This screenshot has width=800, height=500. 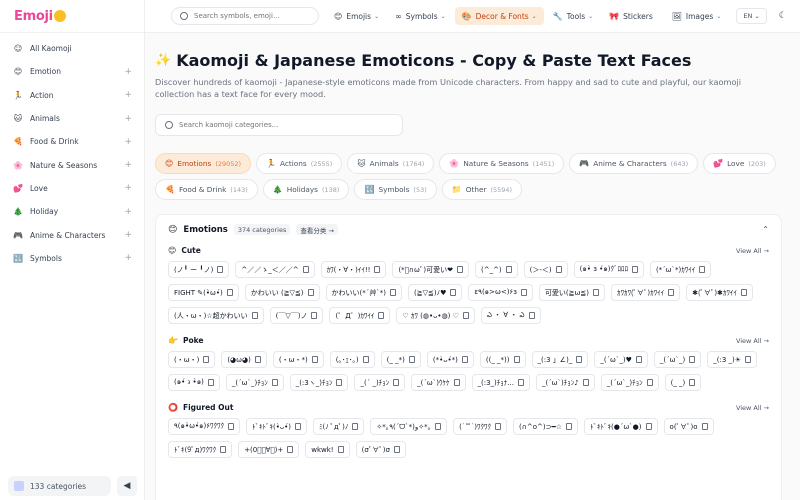 What do you see at coordinates (72, 141) in the screenshot?
I see `sidebar-item: 🍕 Food & Drink +` at bounding box center [72, 141].